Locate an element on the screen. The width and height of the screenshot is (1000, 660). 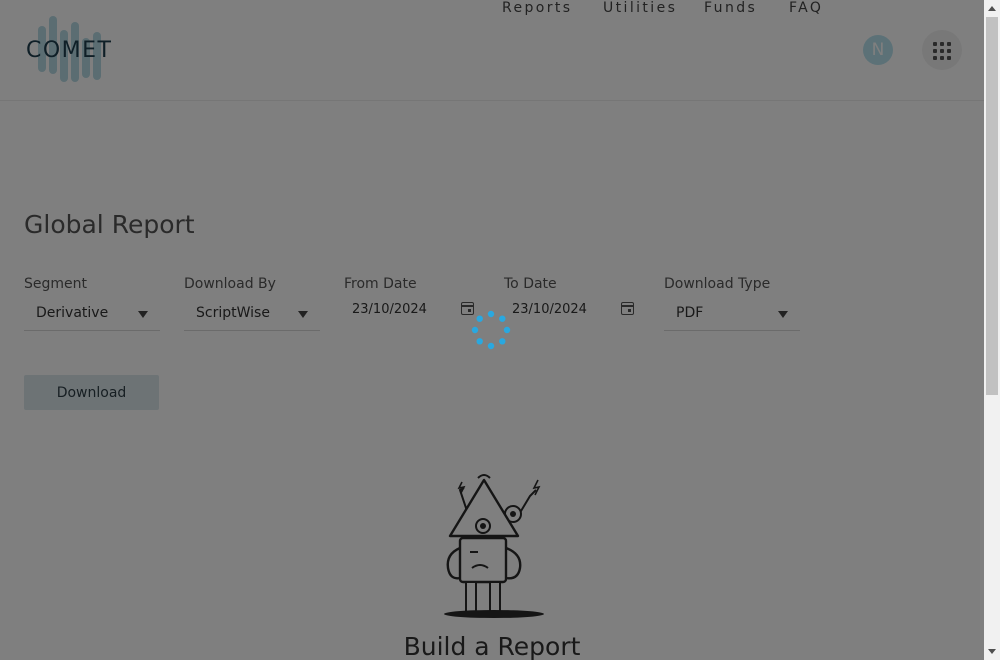
spinner-icon is located at coordinates (491, 330).